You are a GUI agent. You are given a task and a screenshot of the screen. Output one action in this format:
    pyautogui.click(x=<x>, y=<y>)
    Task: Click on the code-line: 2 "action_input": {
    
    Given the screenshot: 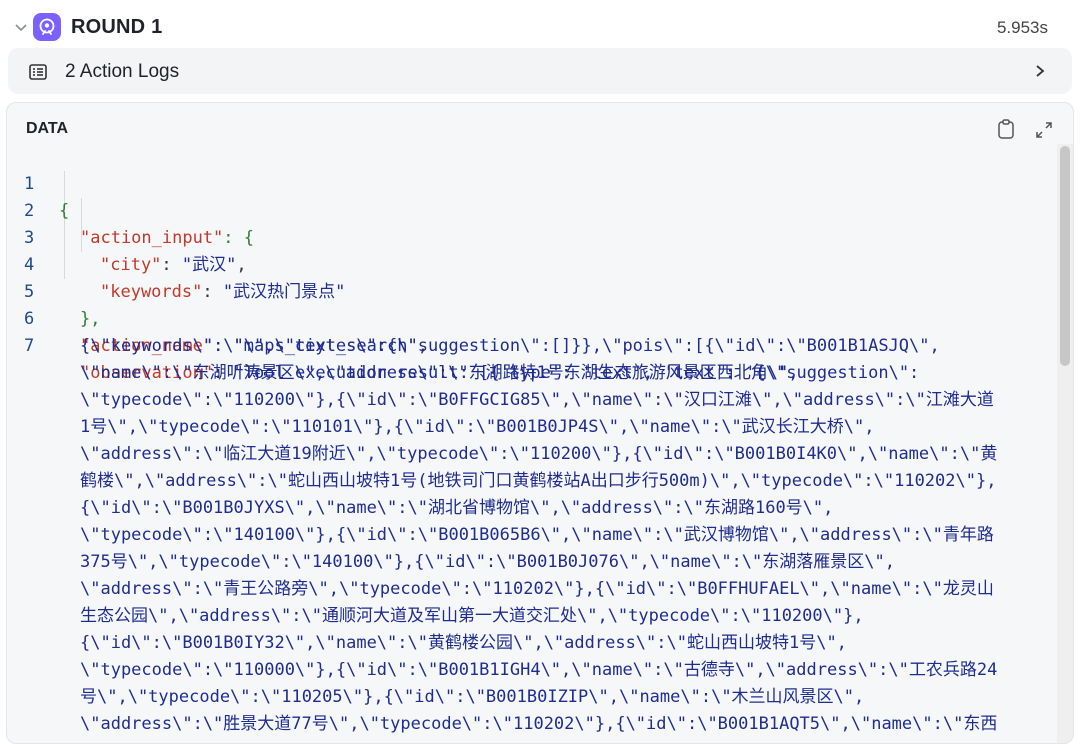 What is the action you would take?
    pyautogui.click(x=527, y=209)
    